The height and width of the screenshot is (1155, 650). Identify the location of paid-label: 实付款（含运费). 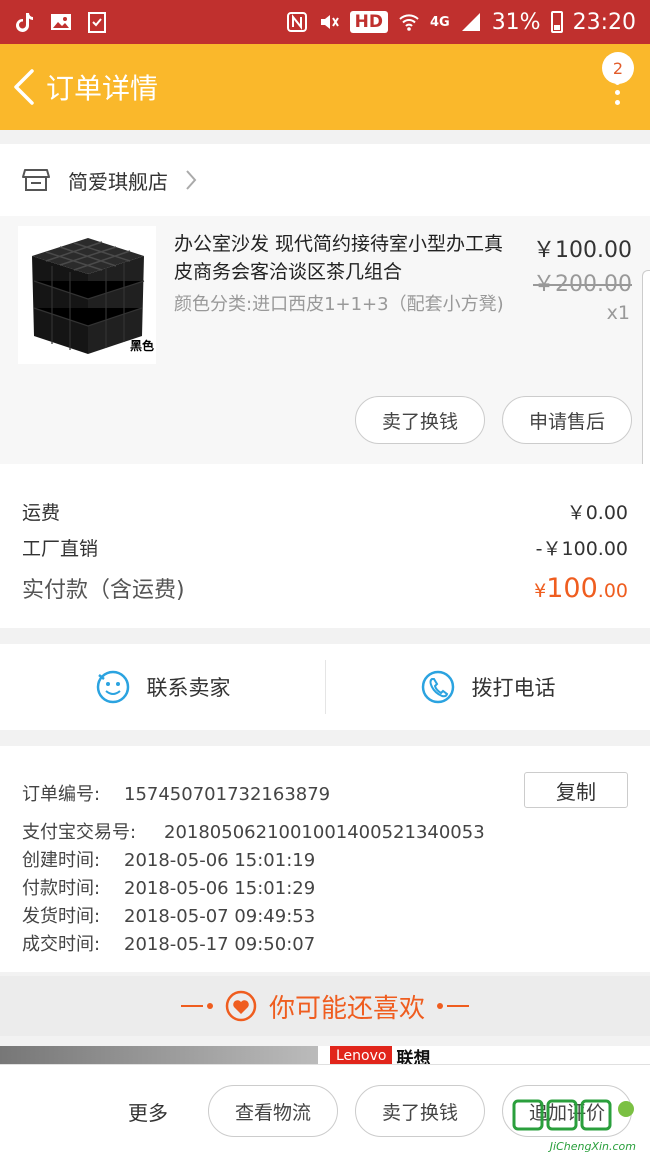
(103, 590).